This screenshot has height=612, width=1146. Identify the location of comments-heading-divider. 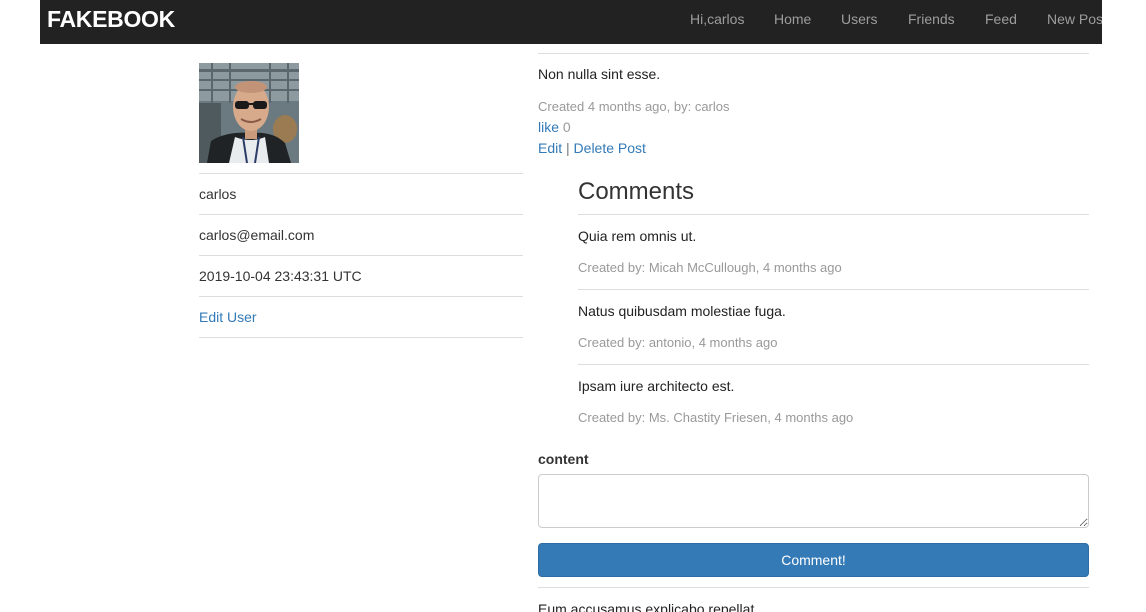
(833, 214).